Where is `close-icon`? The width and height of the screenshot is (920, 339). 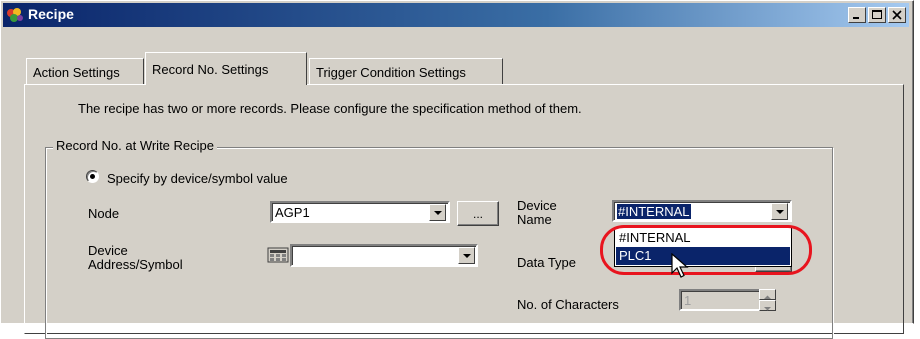
close-icon is located at coordinates (897, 15).